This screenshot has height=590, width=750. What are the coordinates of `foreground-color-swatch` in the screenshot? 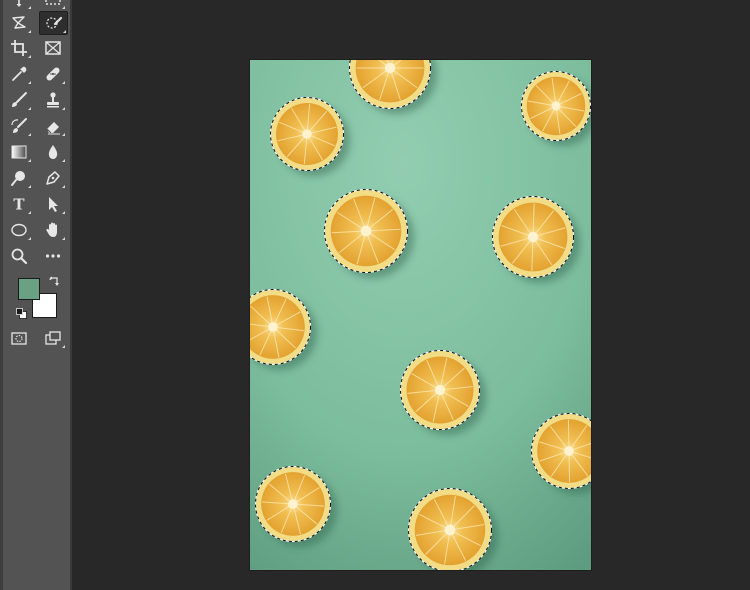 It's located at (29, 289).